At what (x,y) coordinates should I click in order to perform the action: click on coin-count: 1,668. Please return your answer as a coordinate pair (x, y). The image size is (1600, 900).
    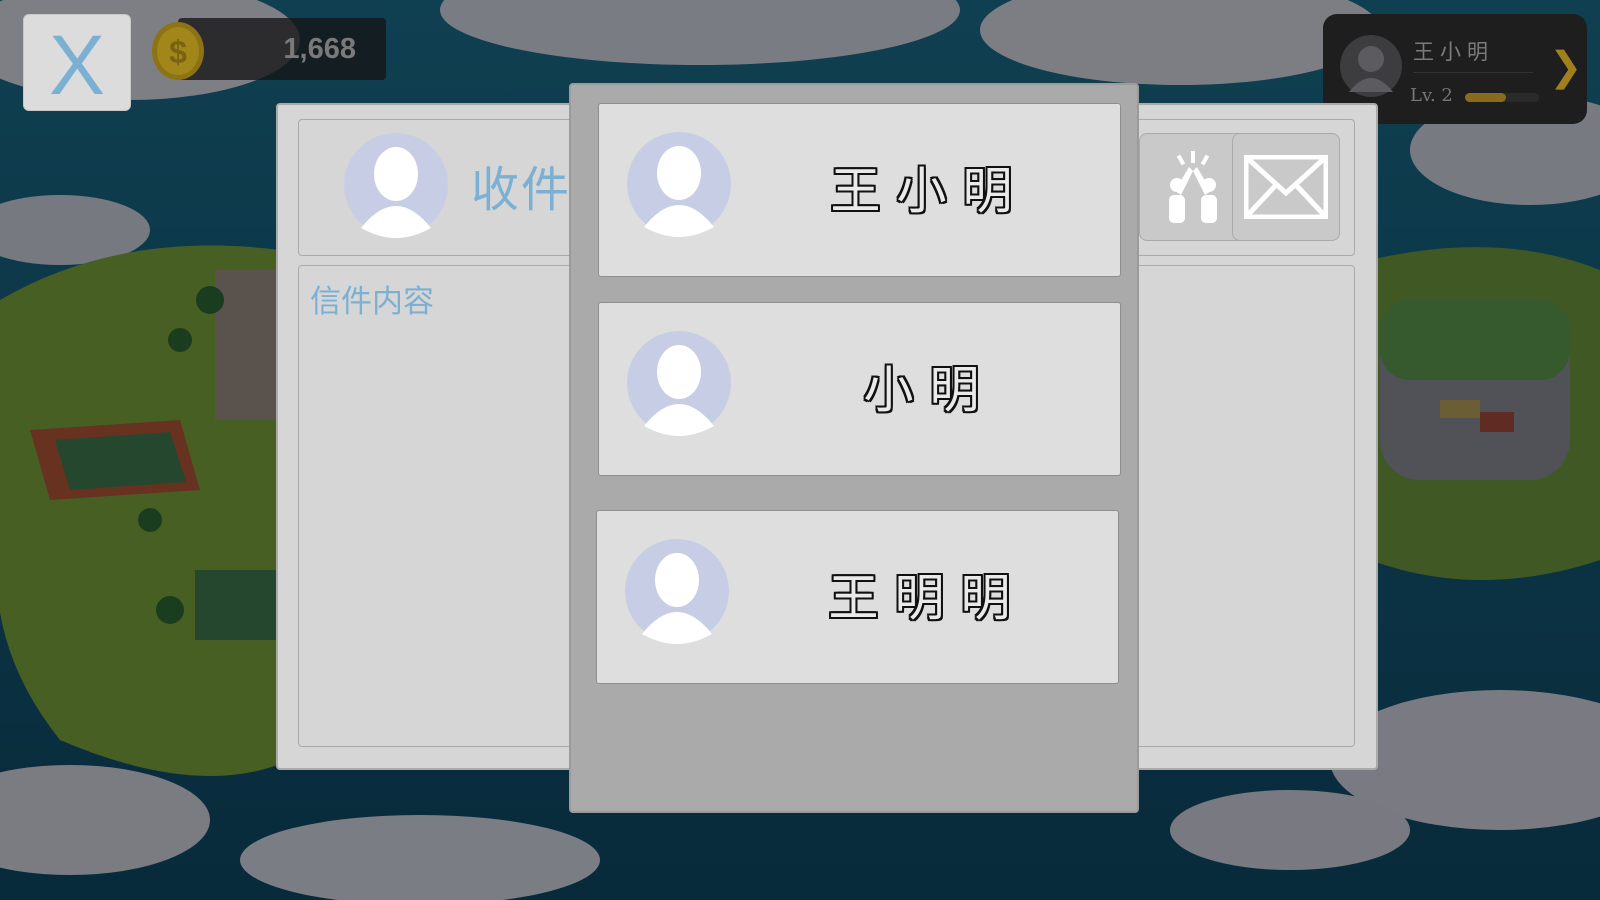
    Looking at the image, I should click on (319, 49).